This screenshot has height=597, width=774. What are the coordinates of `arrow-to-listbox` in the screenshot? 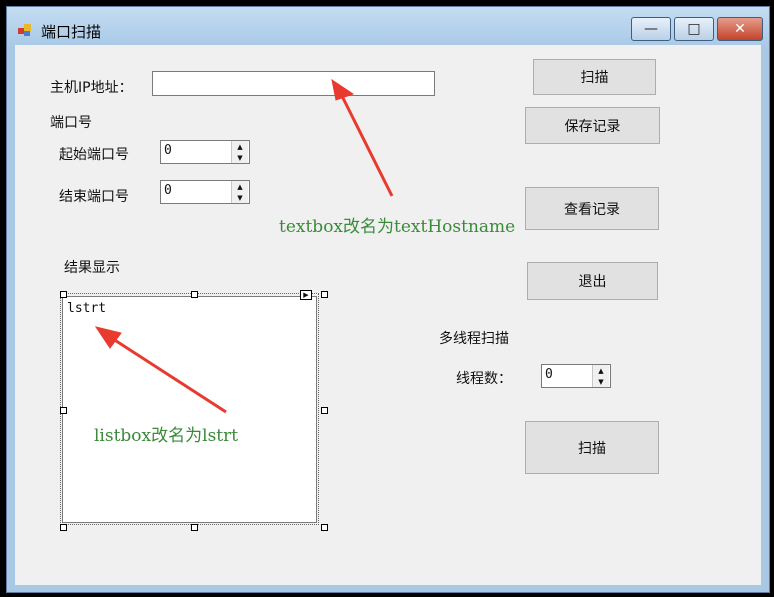 It's located at (168, 374).